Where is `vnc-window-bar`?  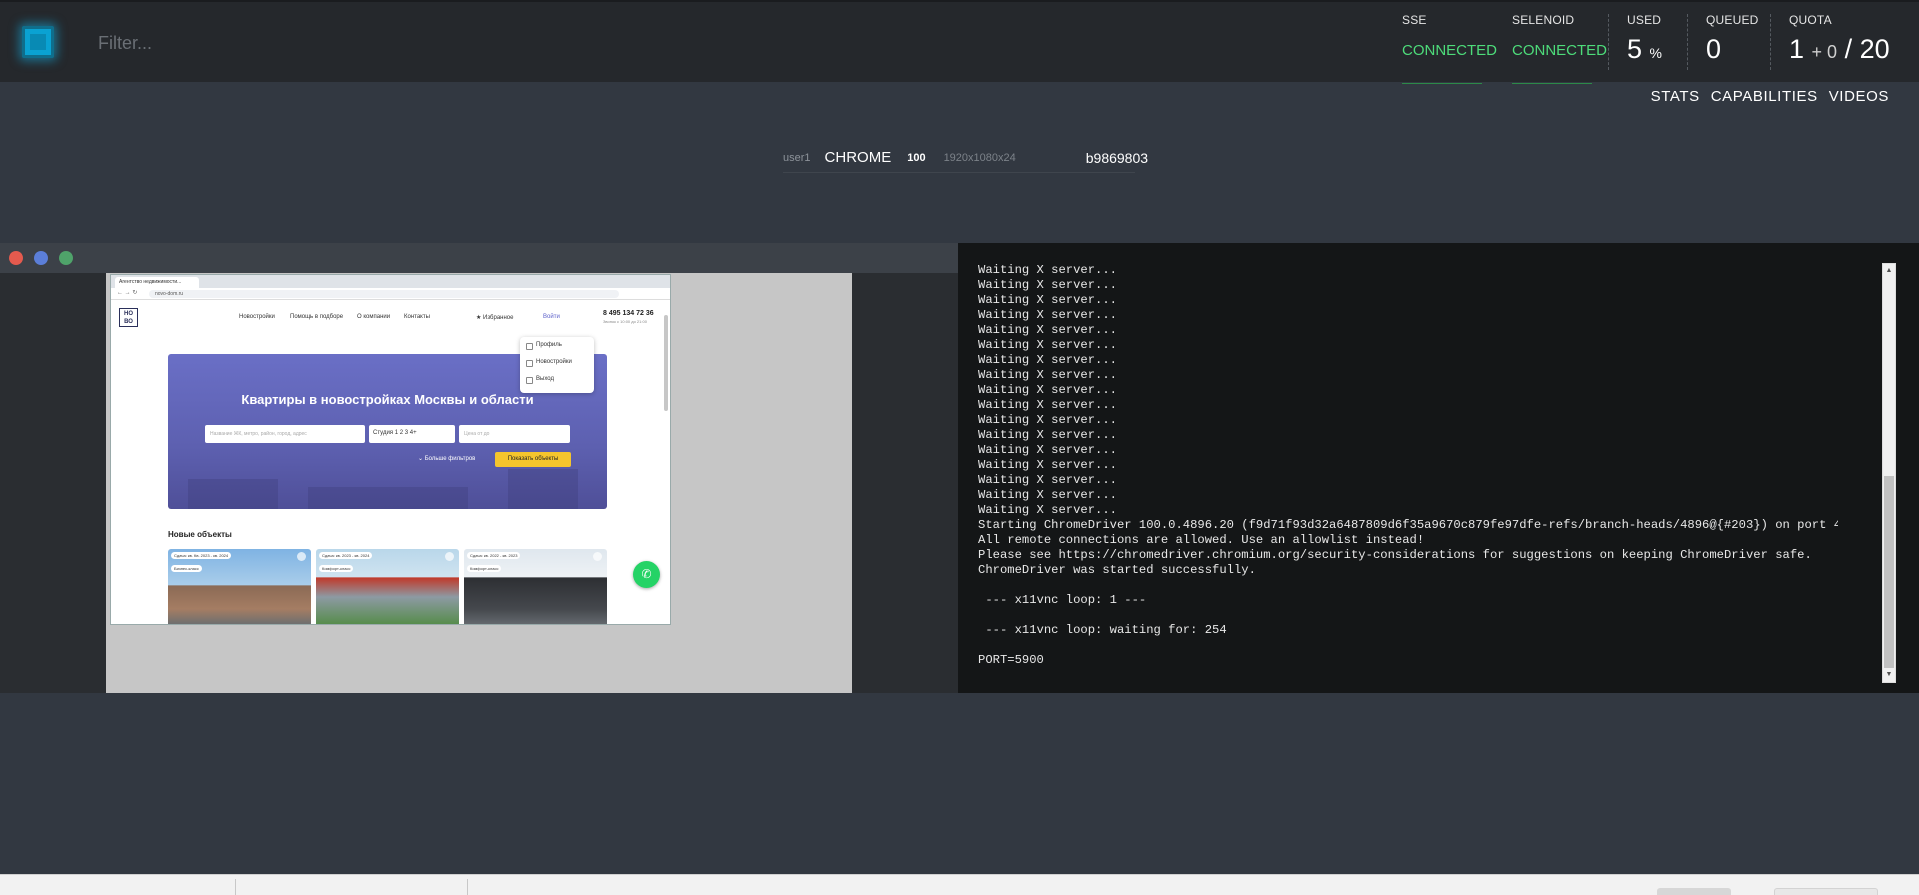
vnc-window-bar is located at coordinates (479, 258).